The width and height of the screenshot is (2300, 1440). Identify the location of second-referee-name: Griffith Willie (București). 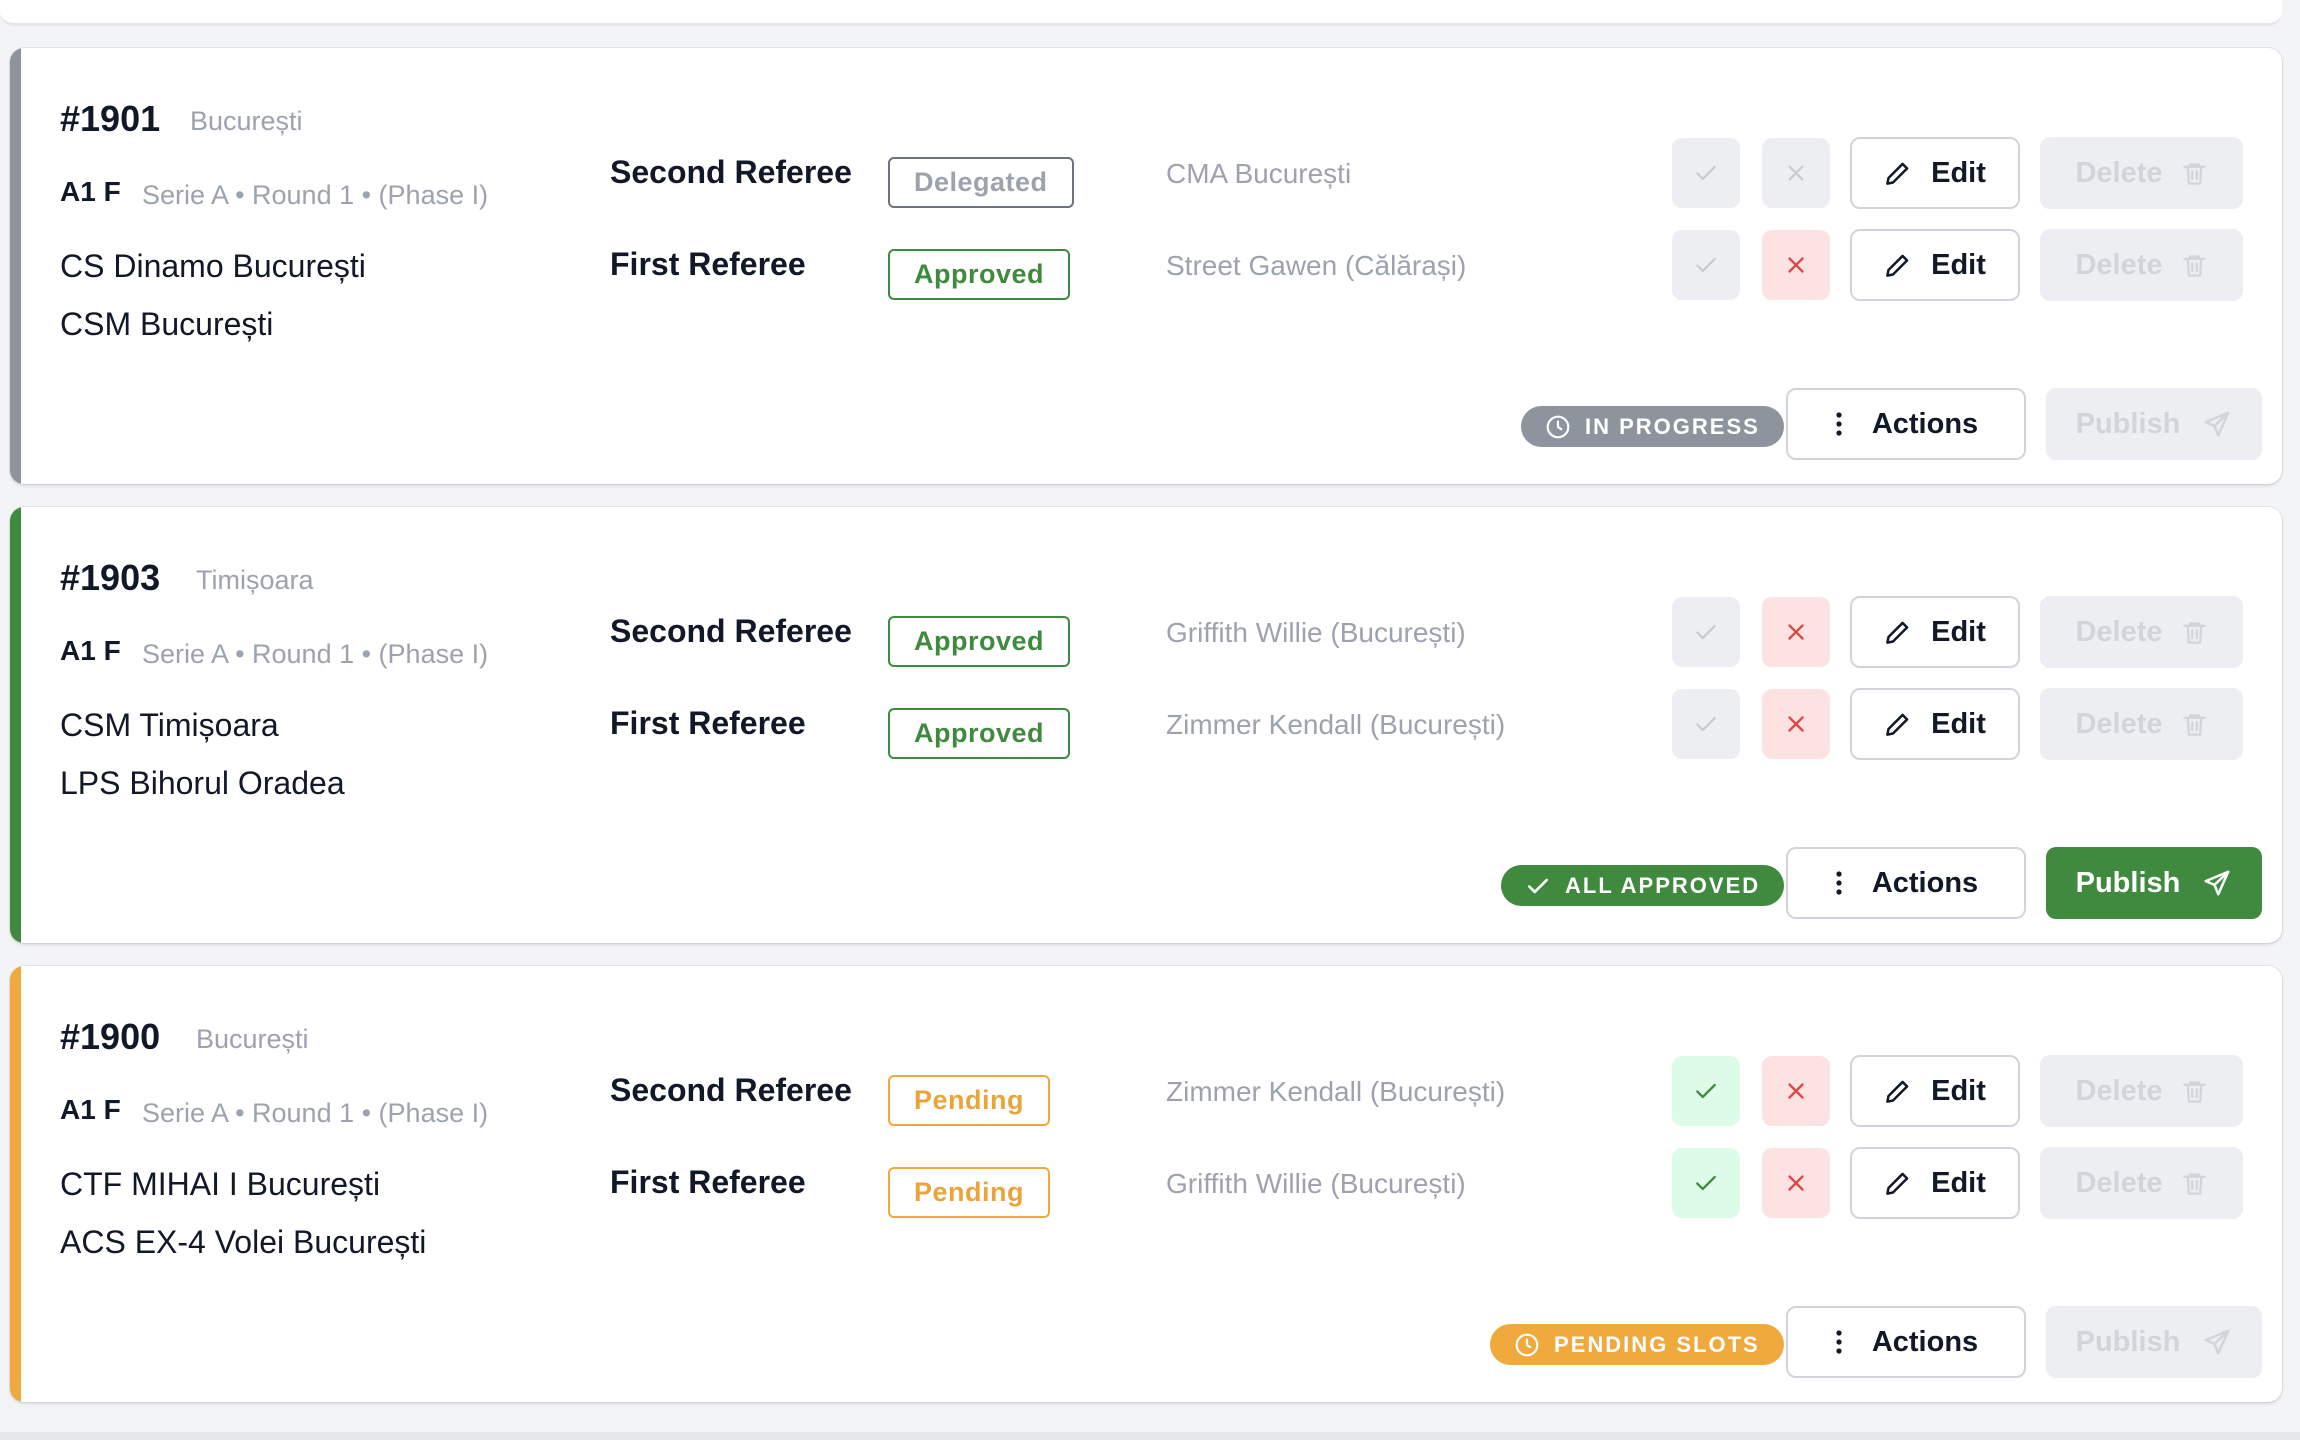
(1316, 632).